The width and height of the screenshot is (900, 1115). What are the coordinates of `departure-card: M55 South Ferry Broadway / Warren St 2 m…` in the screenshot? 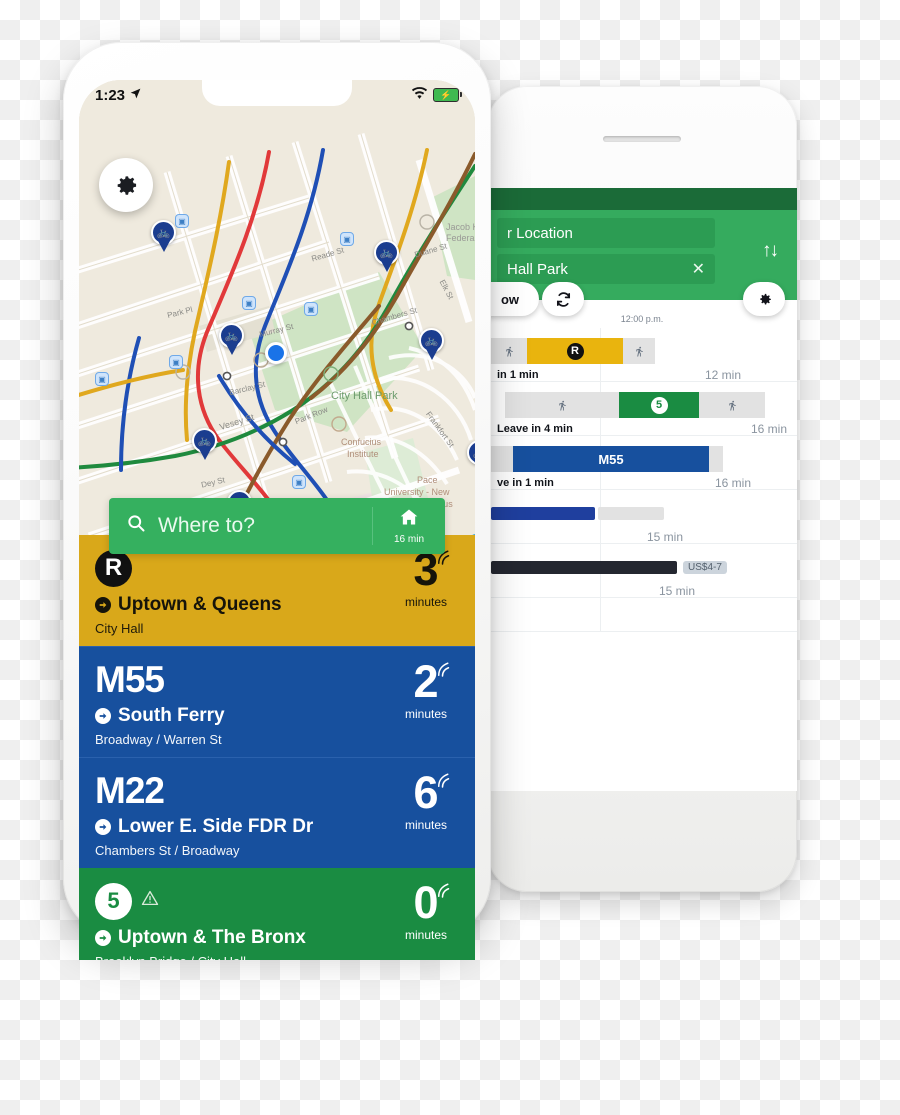 It's located at (277, 701).